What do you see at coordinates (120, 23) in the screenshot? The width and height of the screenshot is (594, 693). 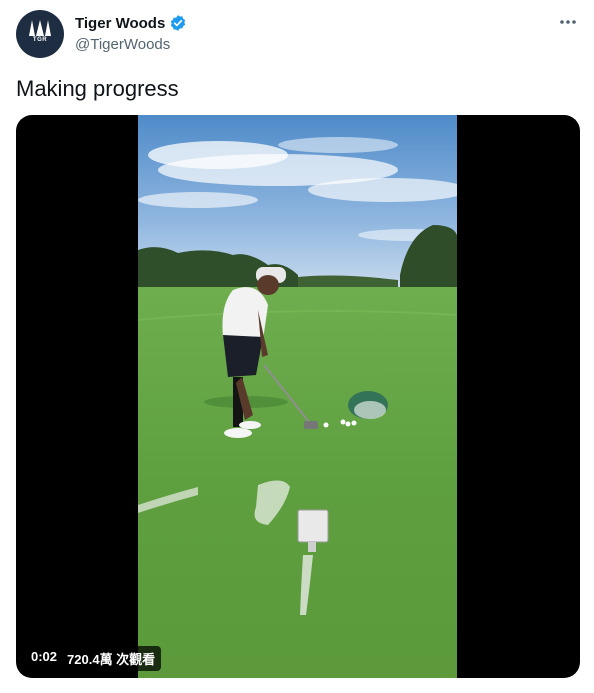 I see `author-display-name: Tiger Woods` at bounding box center [120, 23].